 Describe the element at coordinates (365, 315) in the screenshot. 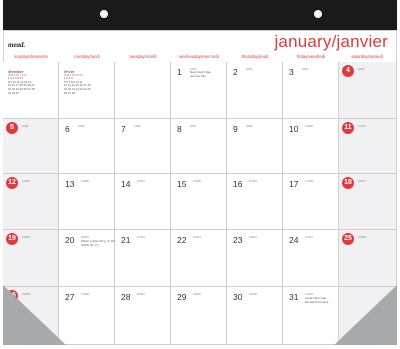

I see `corner-protector-right` at that location.